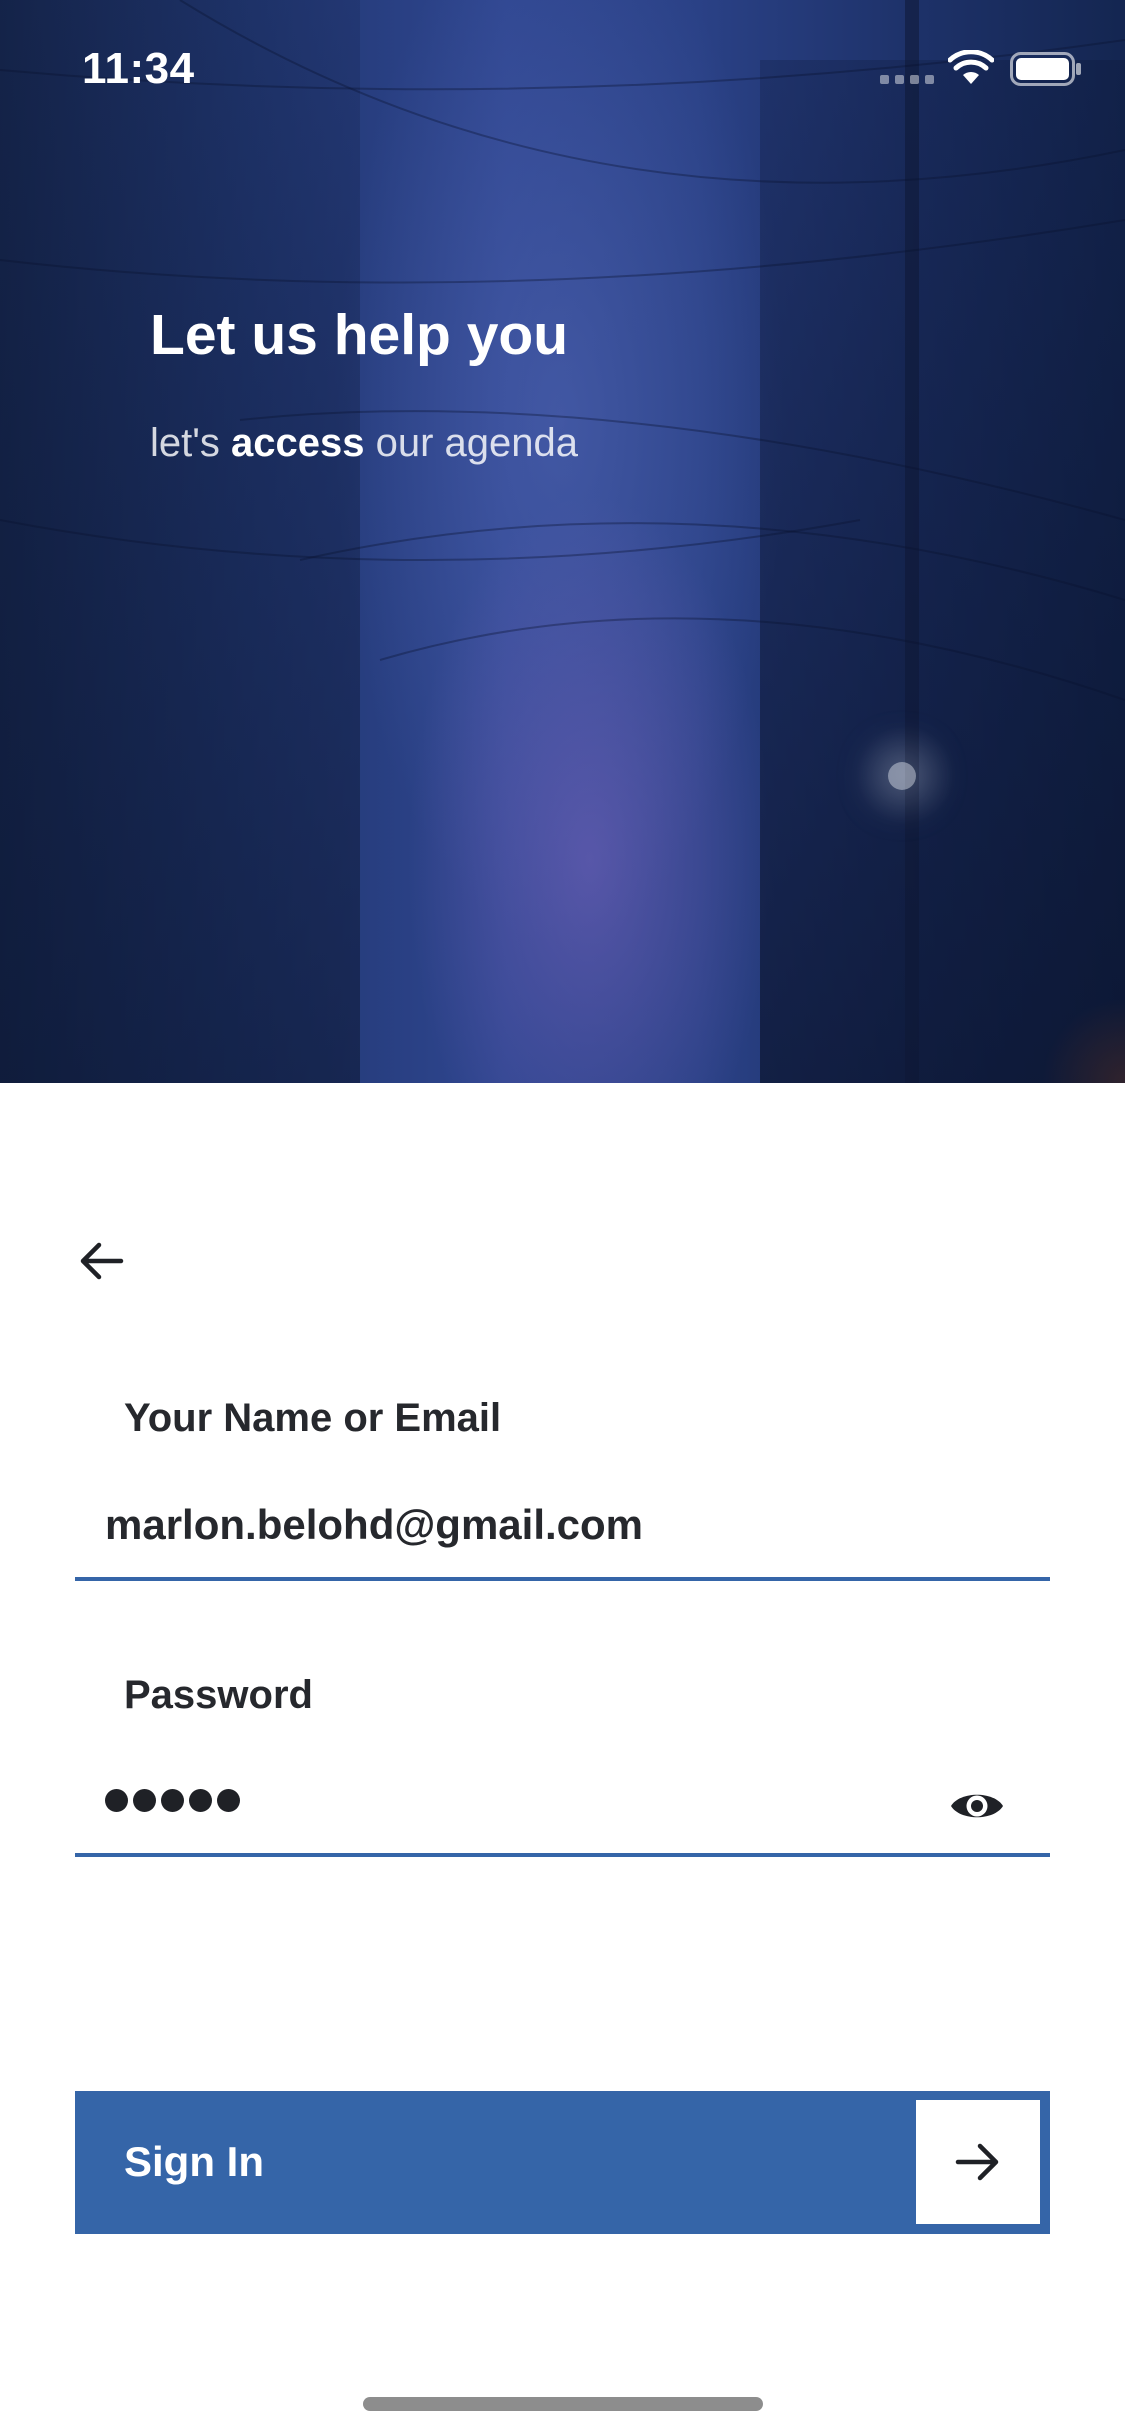 This screenshot has height=2436, width=1125. I want to click on email-field-value: marlon.belohd@gmail.com, so click(374, 1525).